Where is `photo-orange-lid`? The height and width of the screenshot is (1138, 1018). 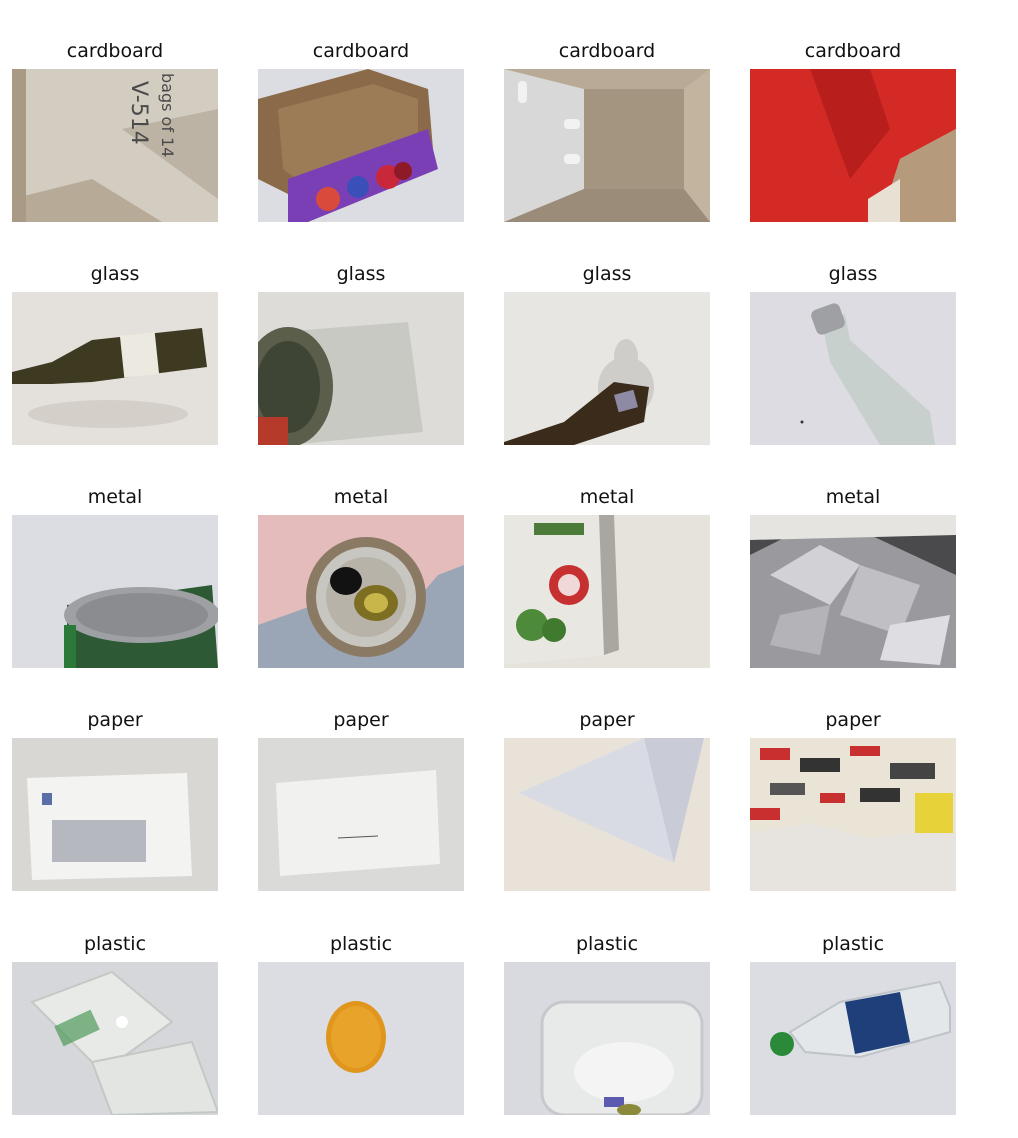 photo-orange-lid is located at coordinates (361, 1038).